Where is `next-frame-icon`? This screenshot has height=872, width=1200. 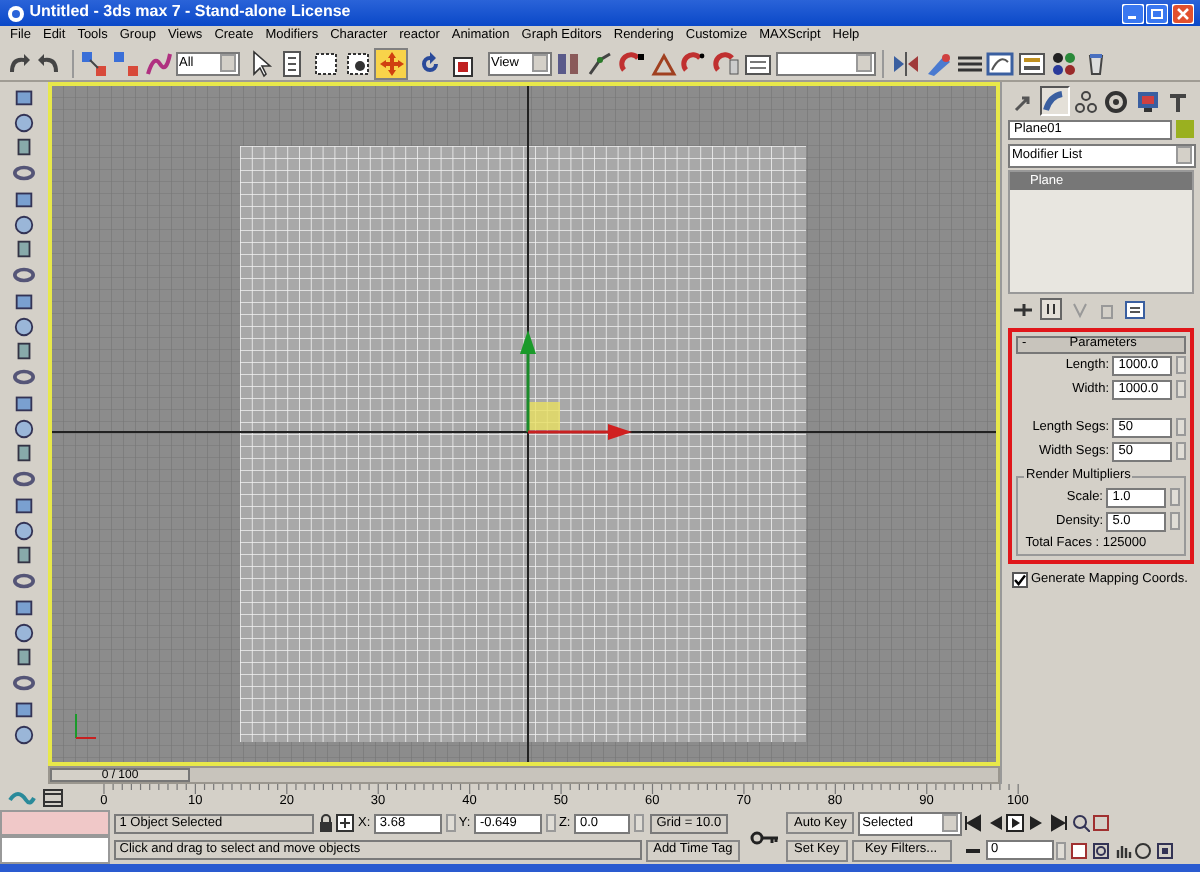
next-frame-icon is located at coordinates (1037, 823).